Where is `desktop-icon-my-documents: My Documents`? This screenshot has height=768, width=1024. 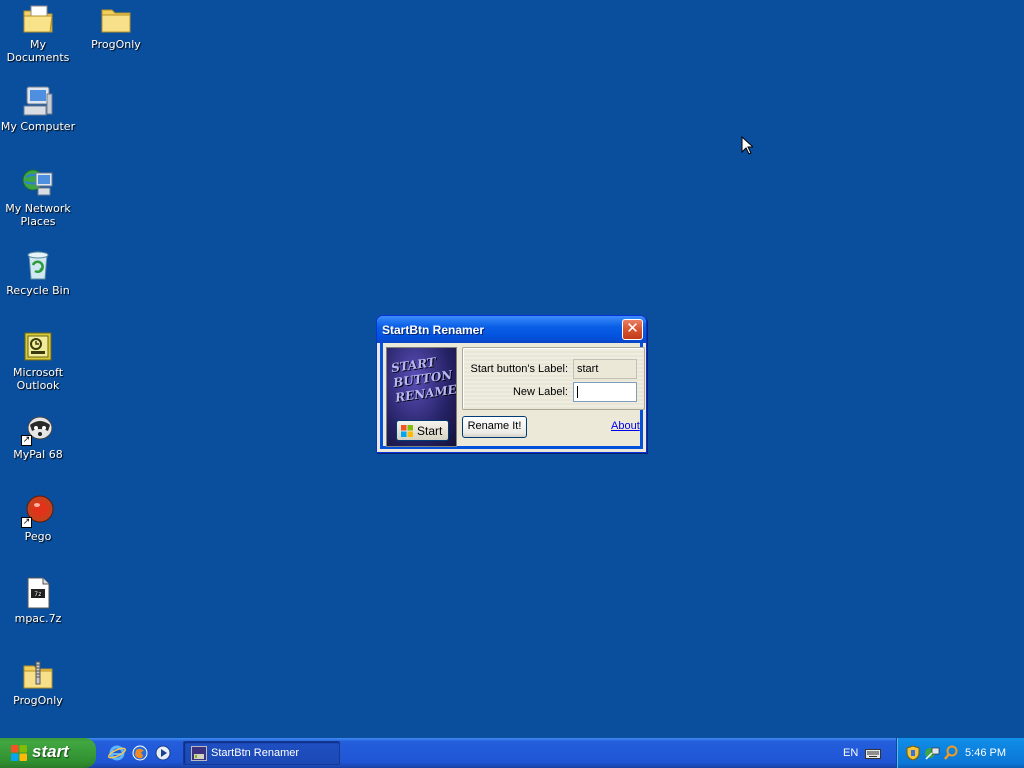
desktop-icon-my-documents: My Documents is located at coordinates (38, 33).